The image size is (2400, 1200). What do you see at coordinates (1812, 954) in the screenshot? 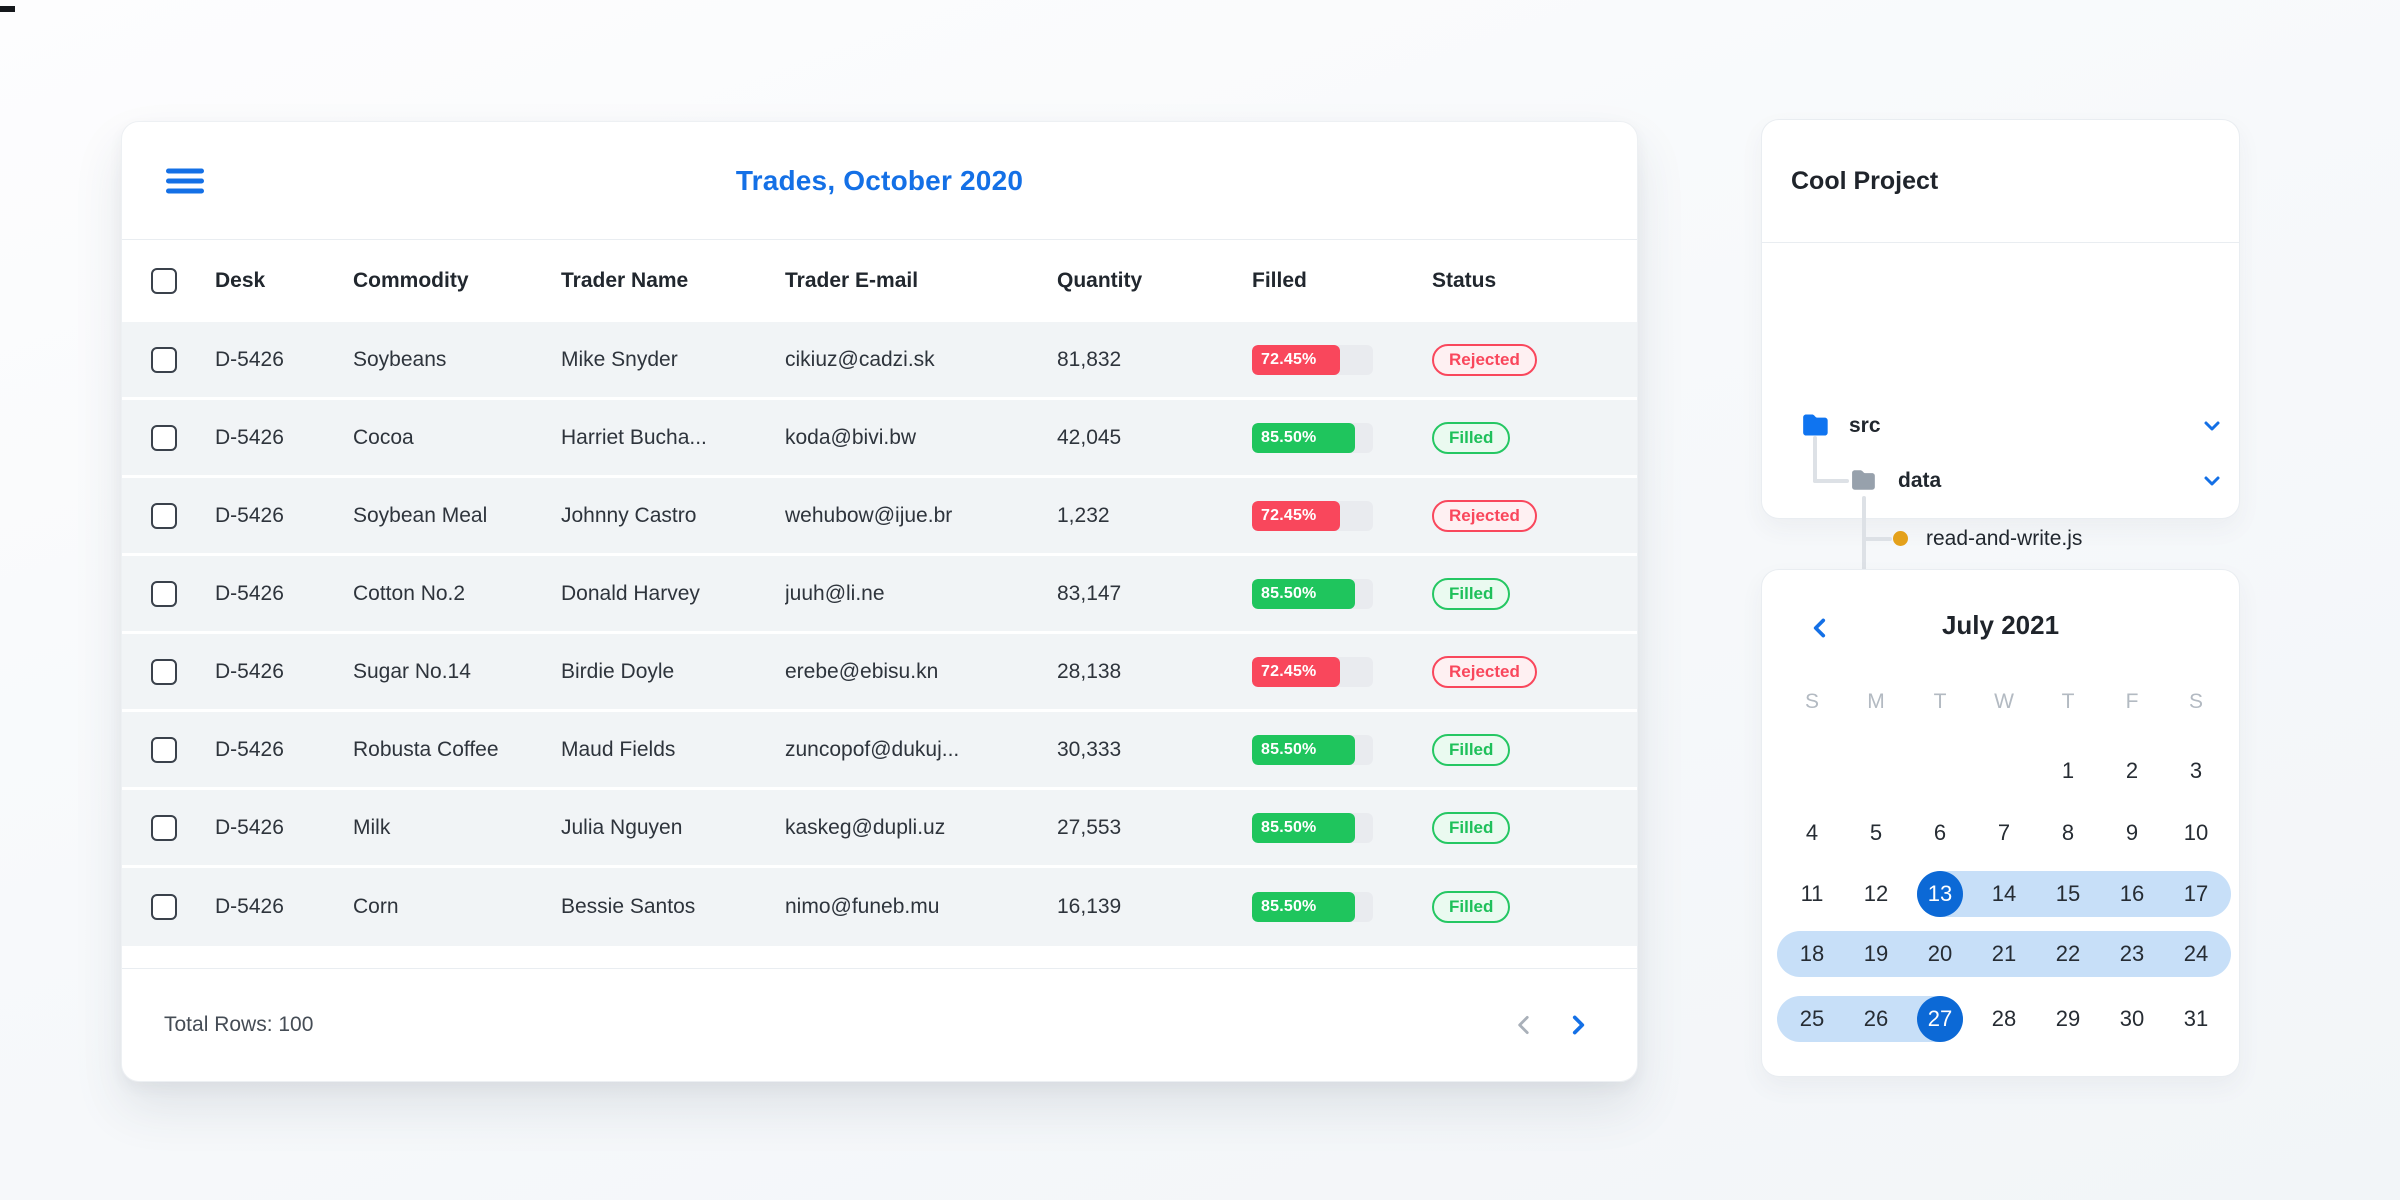
I see `calendar-day: 18` at bounding box center [1812, 954].